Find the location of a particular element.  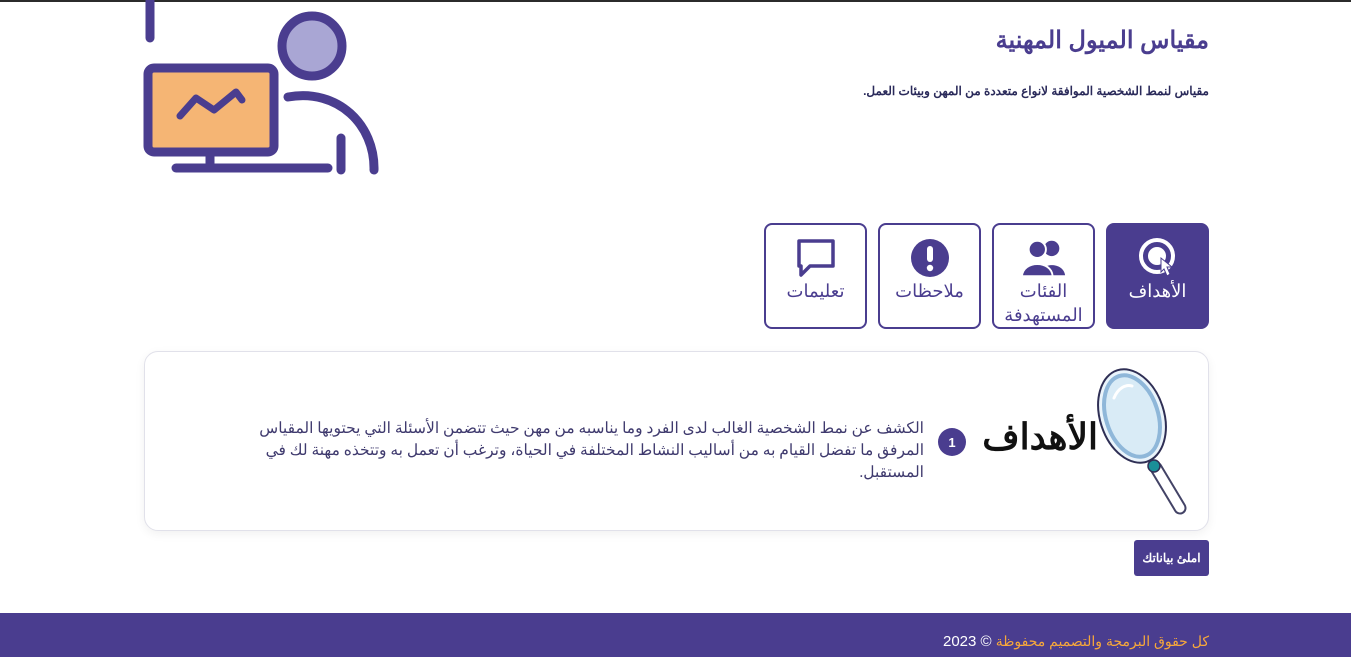

footer-rights: كل حقوق البرمجة والتصميم محفوظة is located at coordinates (1102, 641).